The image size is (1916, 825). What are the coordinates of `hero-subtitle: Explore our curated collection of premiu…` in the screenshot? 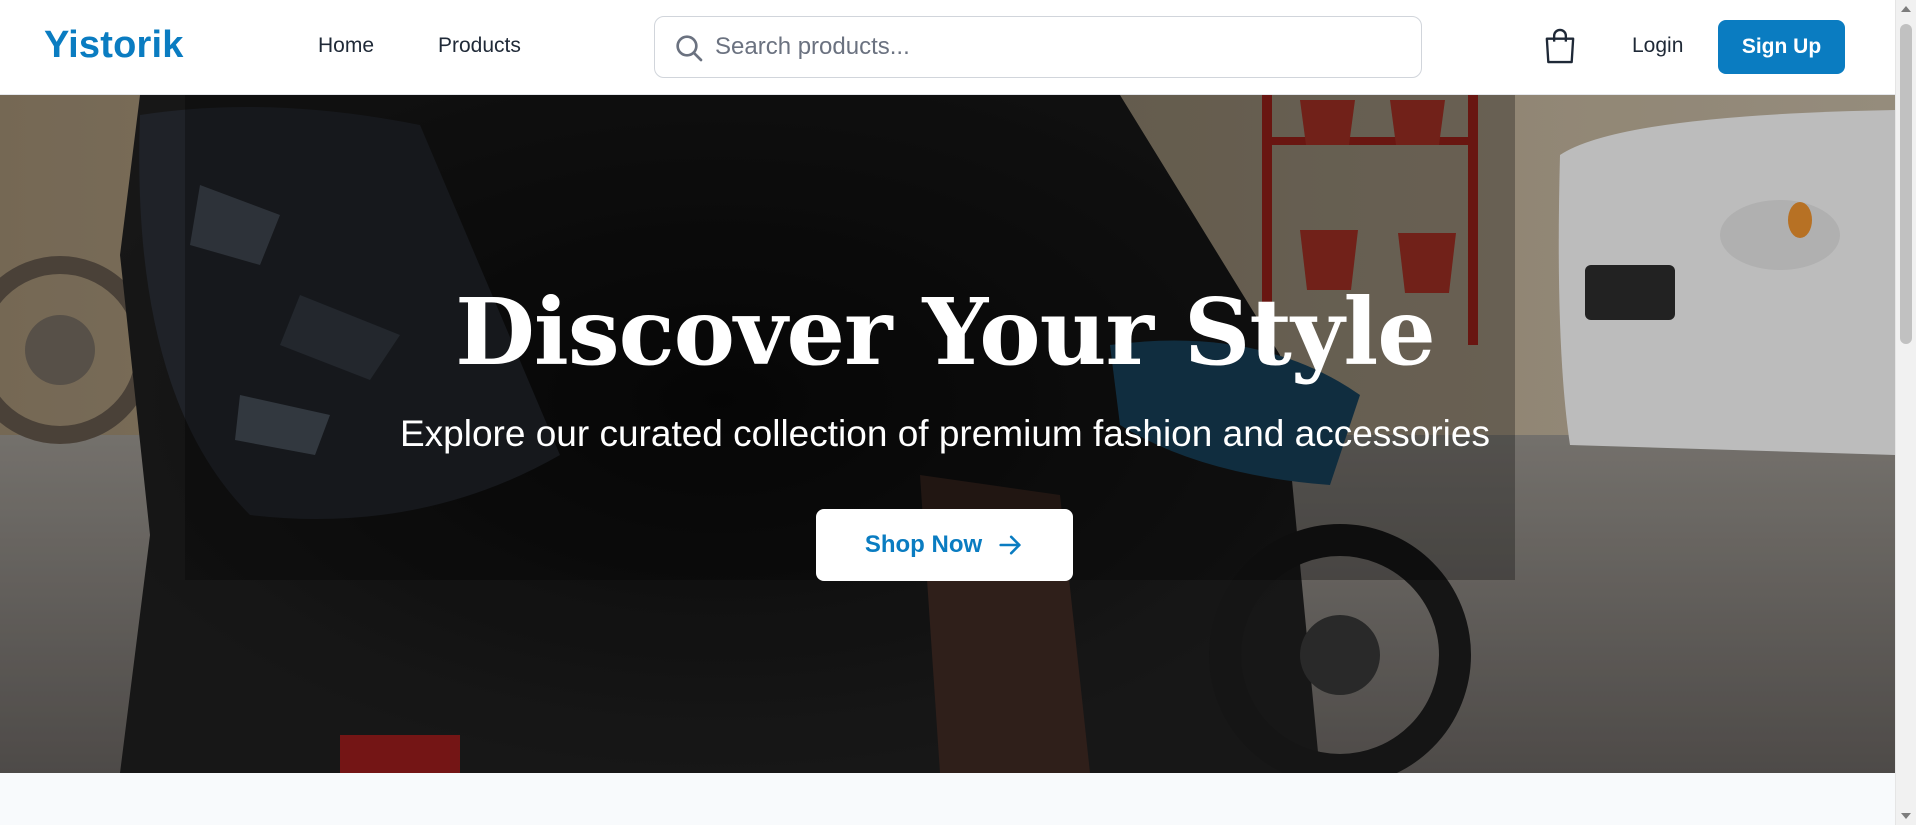 It's located at (944, 433).